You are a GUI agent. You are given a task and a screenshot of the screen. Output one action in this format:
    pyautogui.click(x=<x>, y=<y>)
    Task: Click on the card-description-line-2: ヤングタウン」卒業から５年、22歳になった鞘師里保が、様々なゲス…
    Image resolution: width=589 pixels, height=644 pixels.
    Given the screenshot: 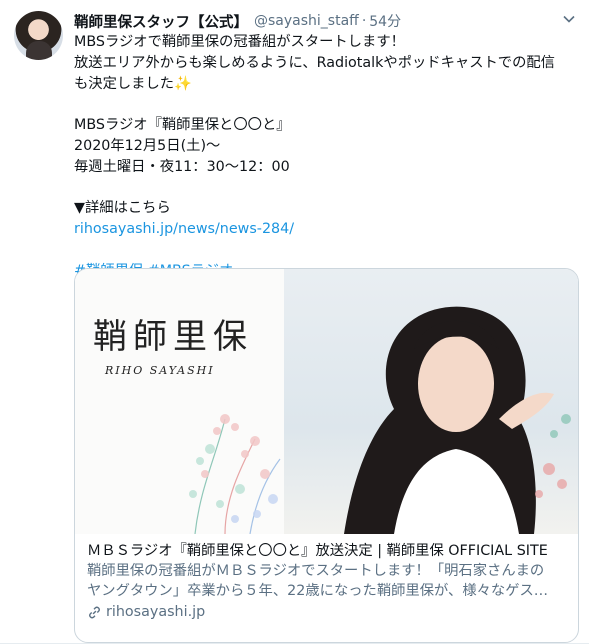 What is the action you would take?
    pyautogui.click(x=318, y=591)
    